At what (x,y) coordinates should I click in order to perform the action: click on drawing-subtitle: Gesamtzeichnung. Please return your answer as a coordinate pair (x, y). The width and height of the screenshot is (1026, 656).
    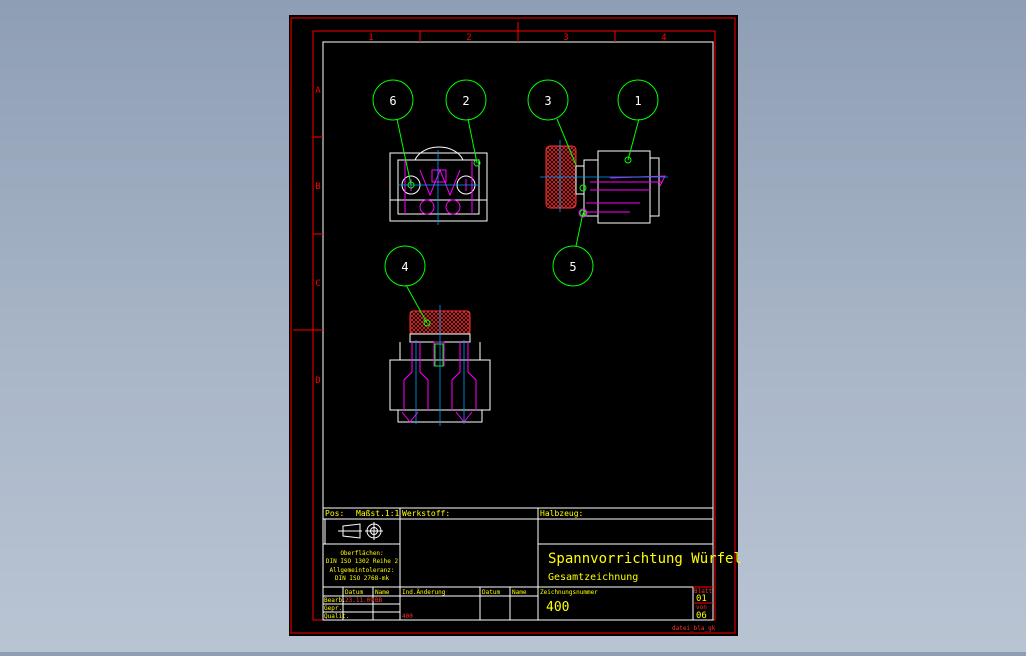
    Looking at the image, I should click on (593, 577).